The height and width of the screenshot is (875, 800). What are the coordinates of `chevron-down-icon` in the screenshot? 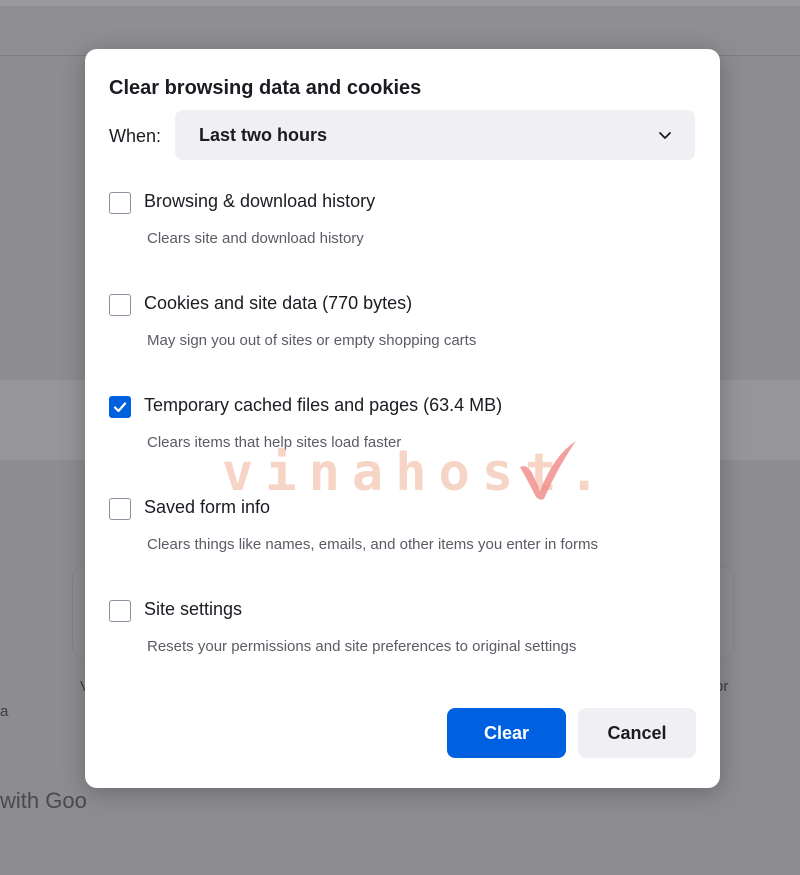 It's located at (665, 135).